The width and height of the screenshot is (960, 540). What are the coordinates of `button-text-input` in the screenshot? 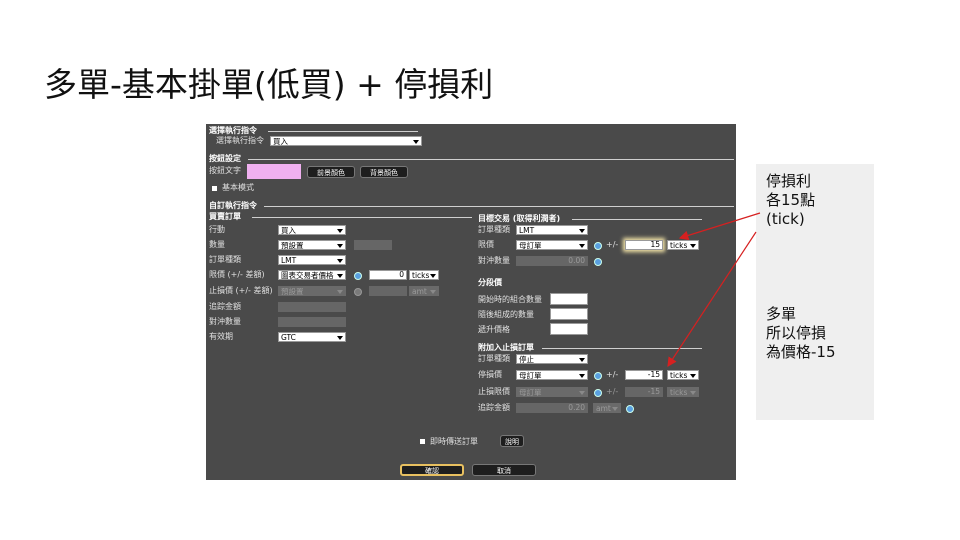 It's located at (274, 171).